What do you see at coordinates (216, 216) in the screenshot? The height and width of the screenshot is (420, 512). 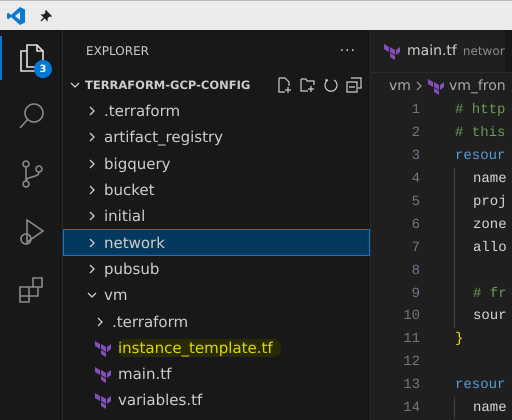 I see `tree-item: initial` at bounding box center [216, 216].